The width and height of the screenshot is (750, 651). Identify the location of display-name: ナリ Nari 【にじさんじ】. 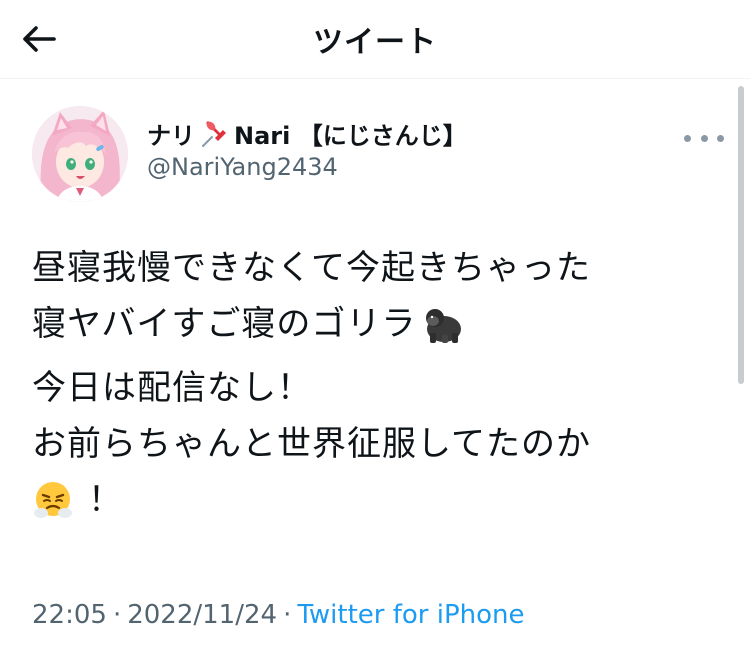
(307, 133).